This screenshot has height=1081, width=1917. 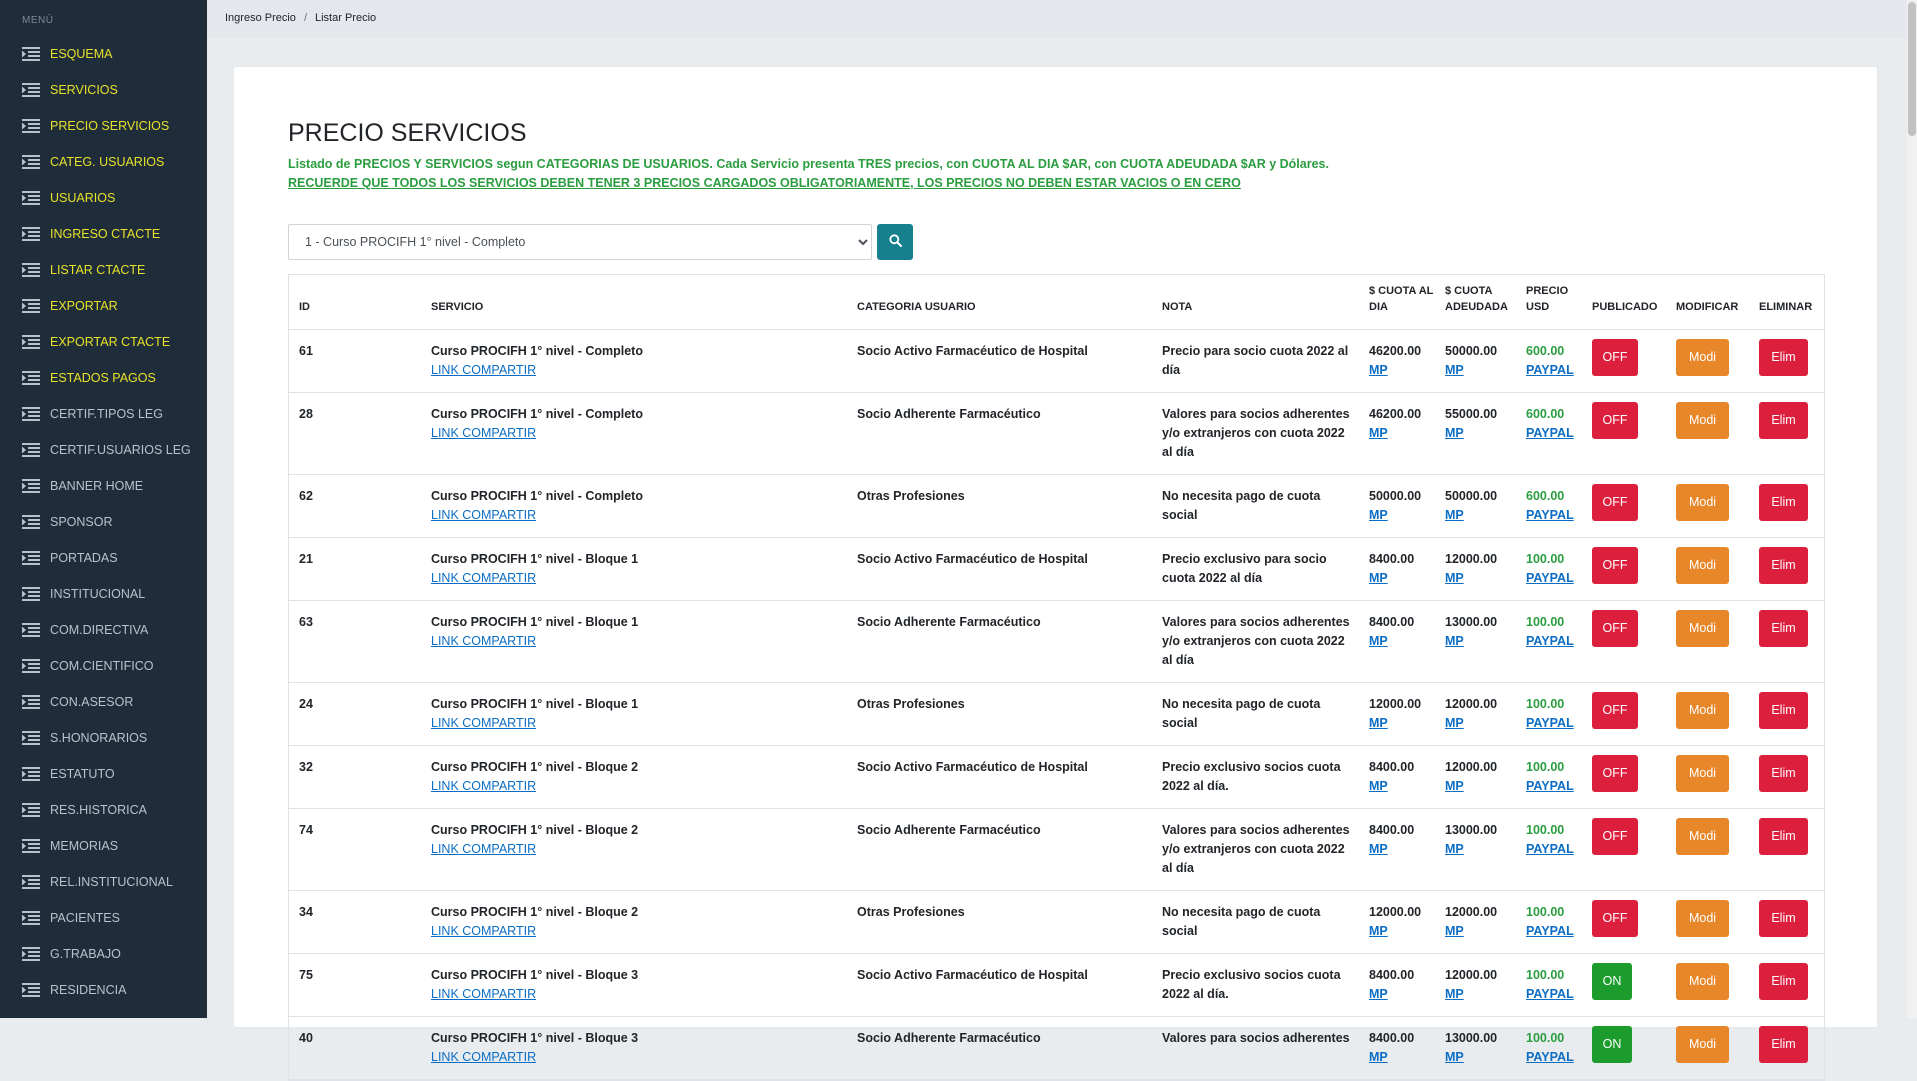 What do you see at coordinates (103, 846) in the screenshot?
I see `sidebar-item-memorias: MEMORIAS` at bounding box center [103, 846].